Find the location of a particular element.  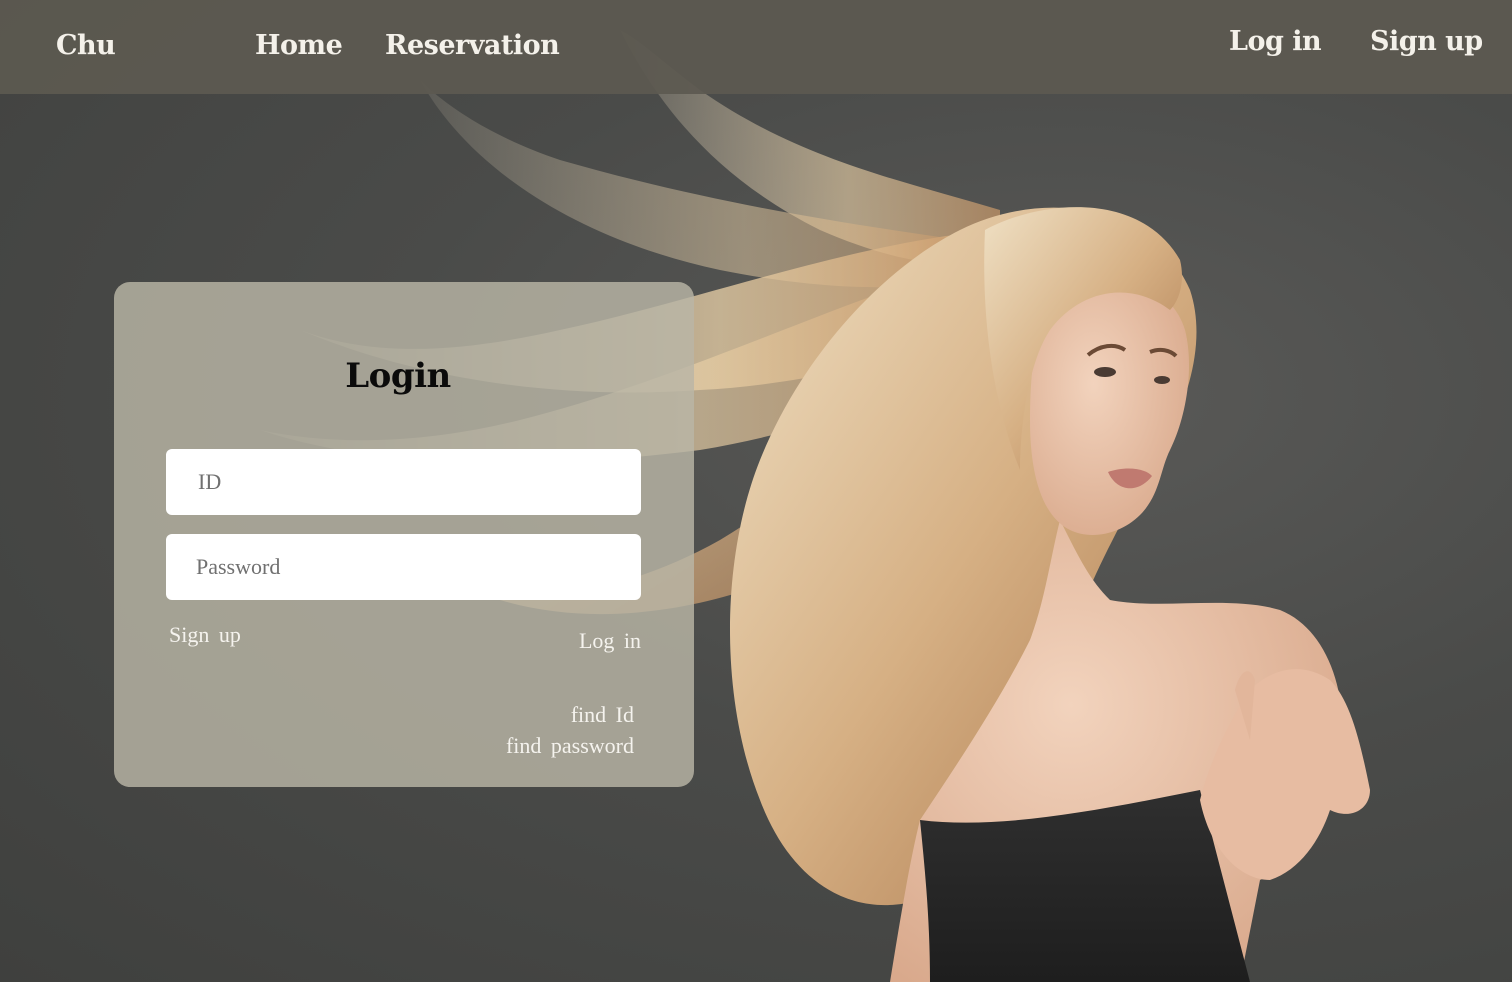

signup-link: Sign up is located at coordinates (205, 635).